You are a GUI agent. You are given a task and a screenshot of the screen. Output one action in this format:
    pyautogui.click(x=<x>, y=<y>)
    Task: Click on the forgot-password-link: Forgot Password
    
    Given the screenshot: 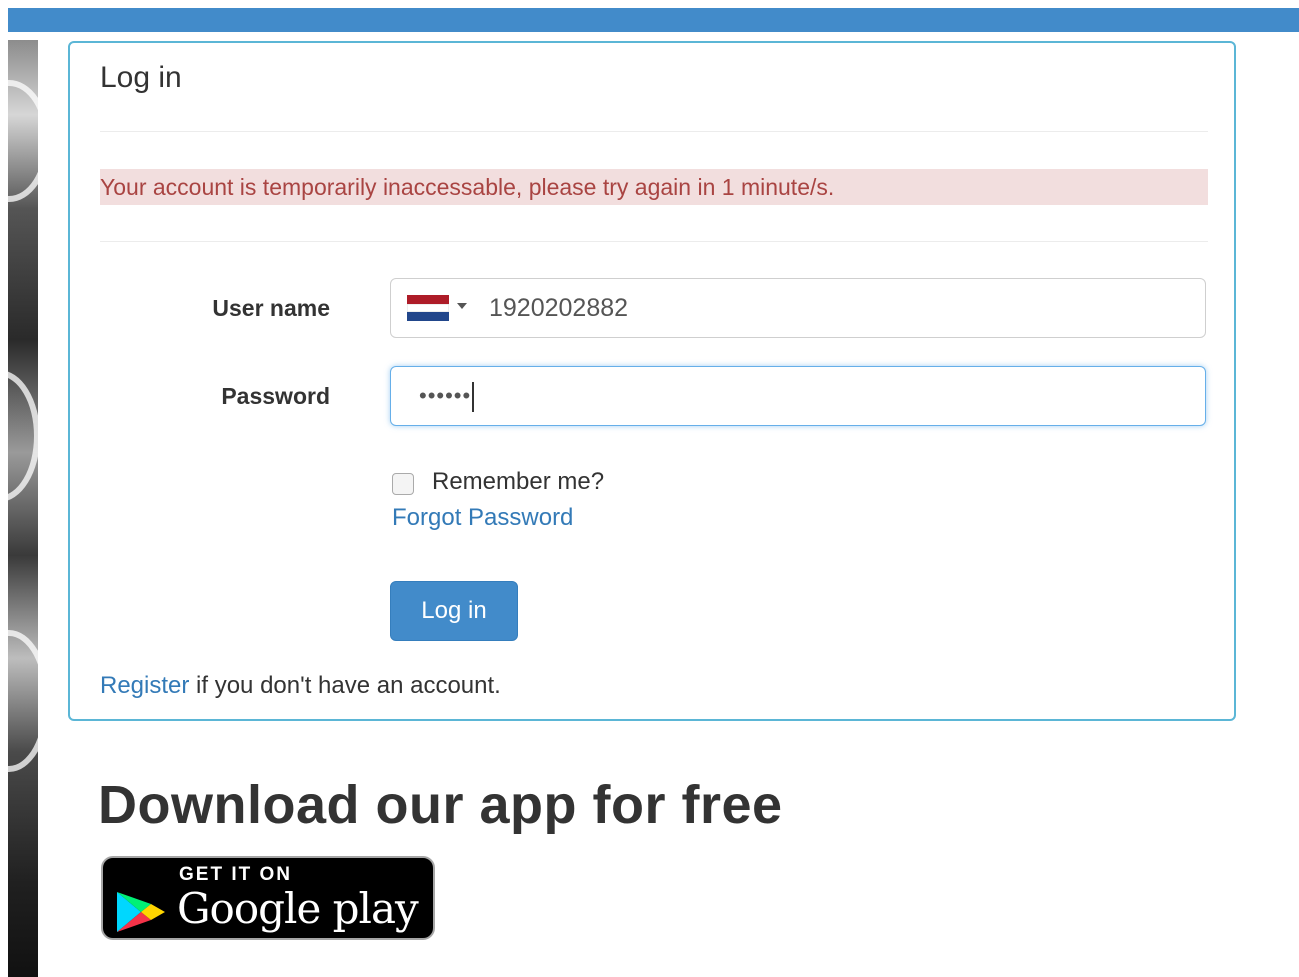 What is the action you would take?
    pyautogui.click(x=482, y=518)
    